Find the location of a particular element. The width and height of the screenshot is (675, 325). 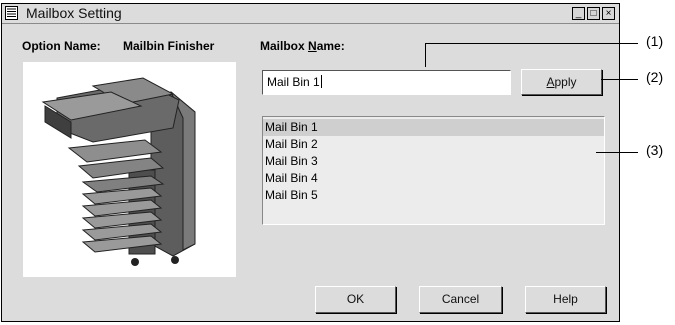

window-title: Mailbox Setting is located at coordinates (74, 13).